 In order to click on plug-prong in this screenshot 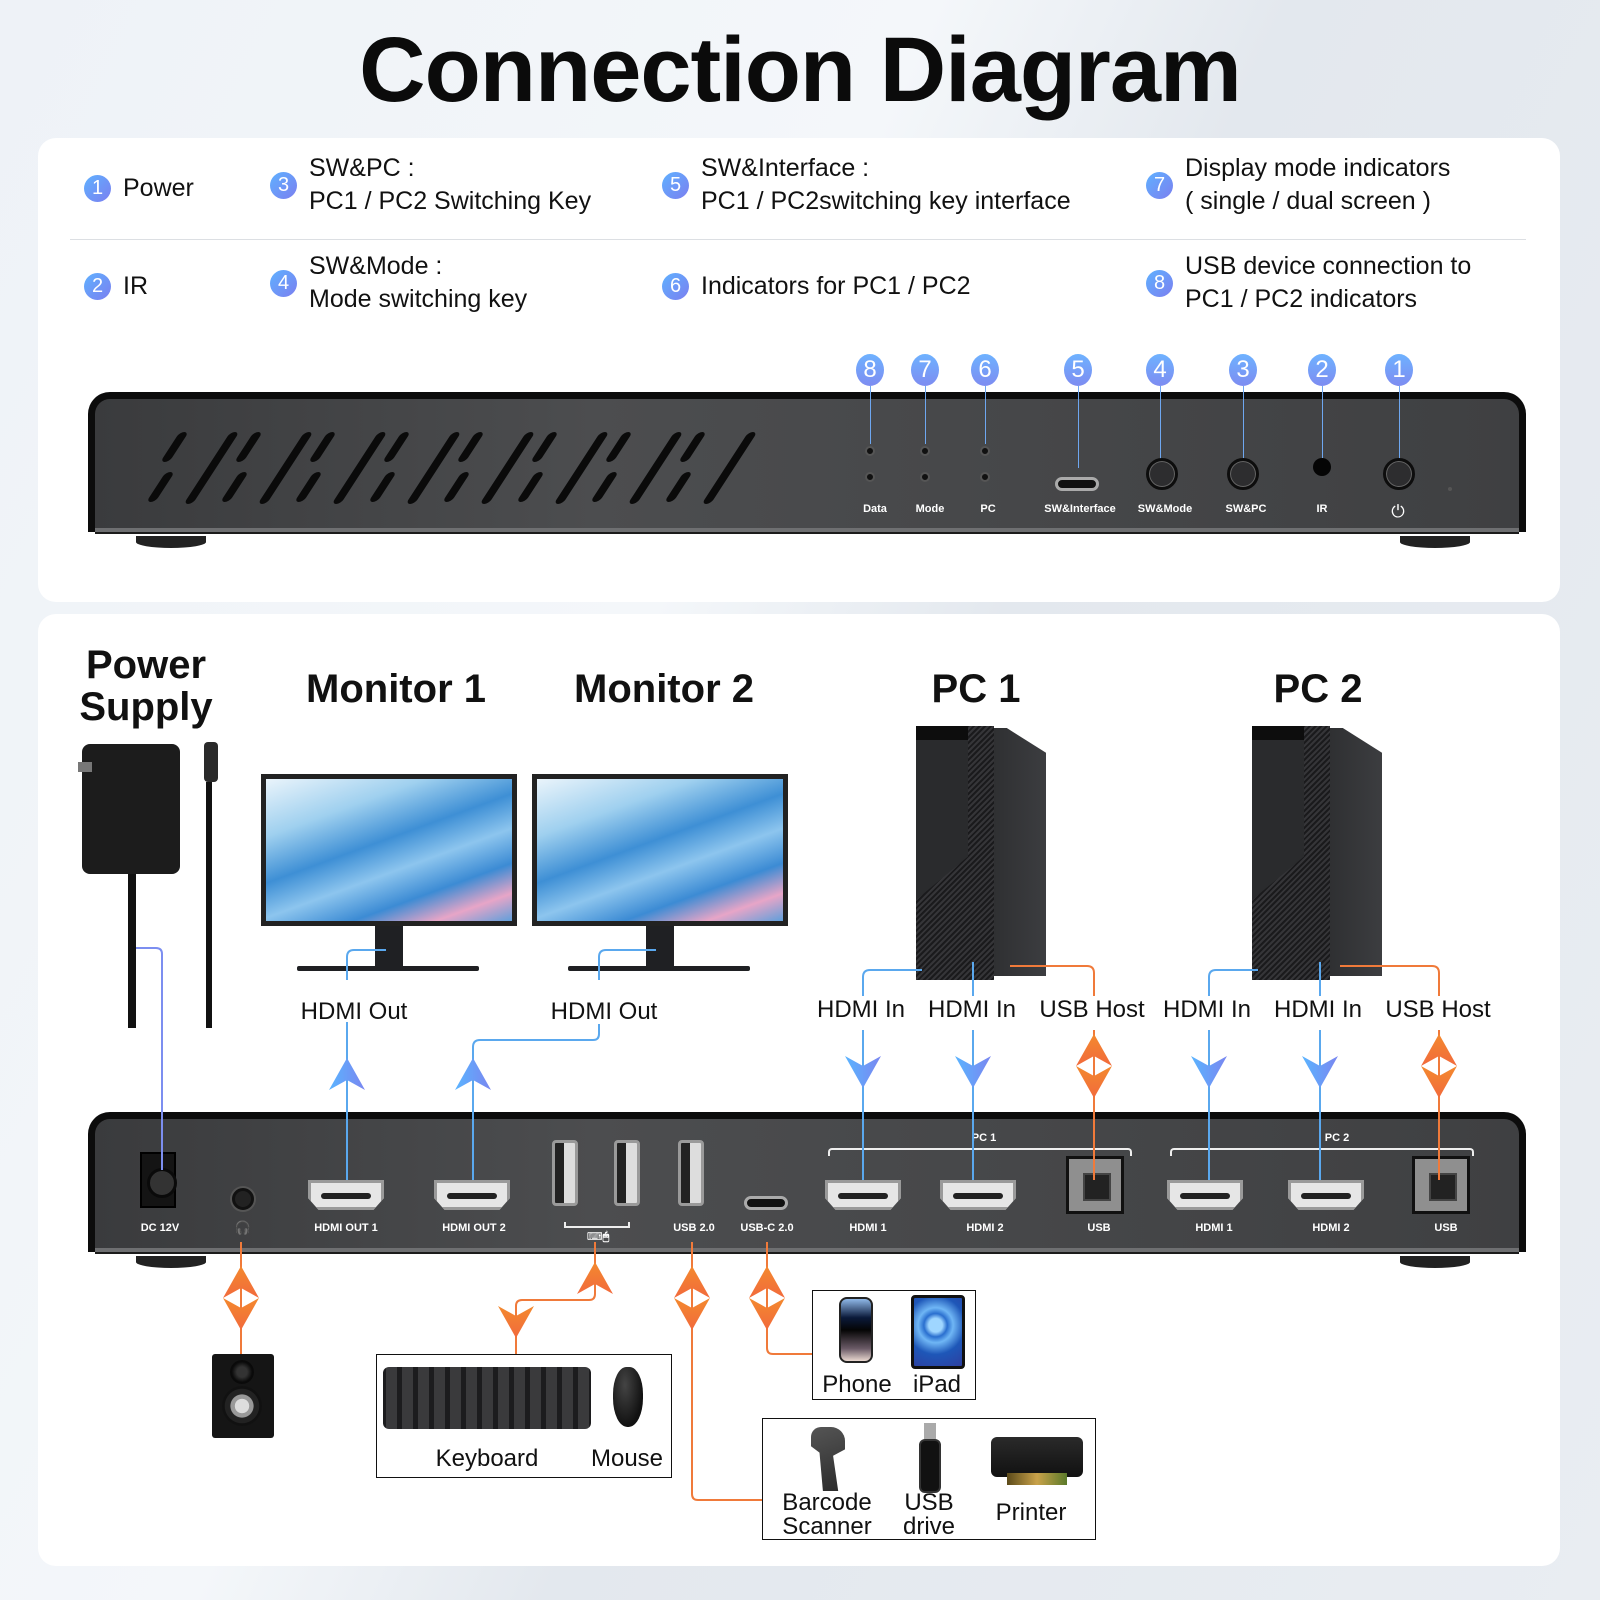, I will do `click(85, 767)`.